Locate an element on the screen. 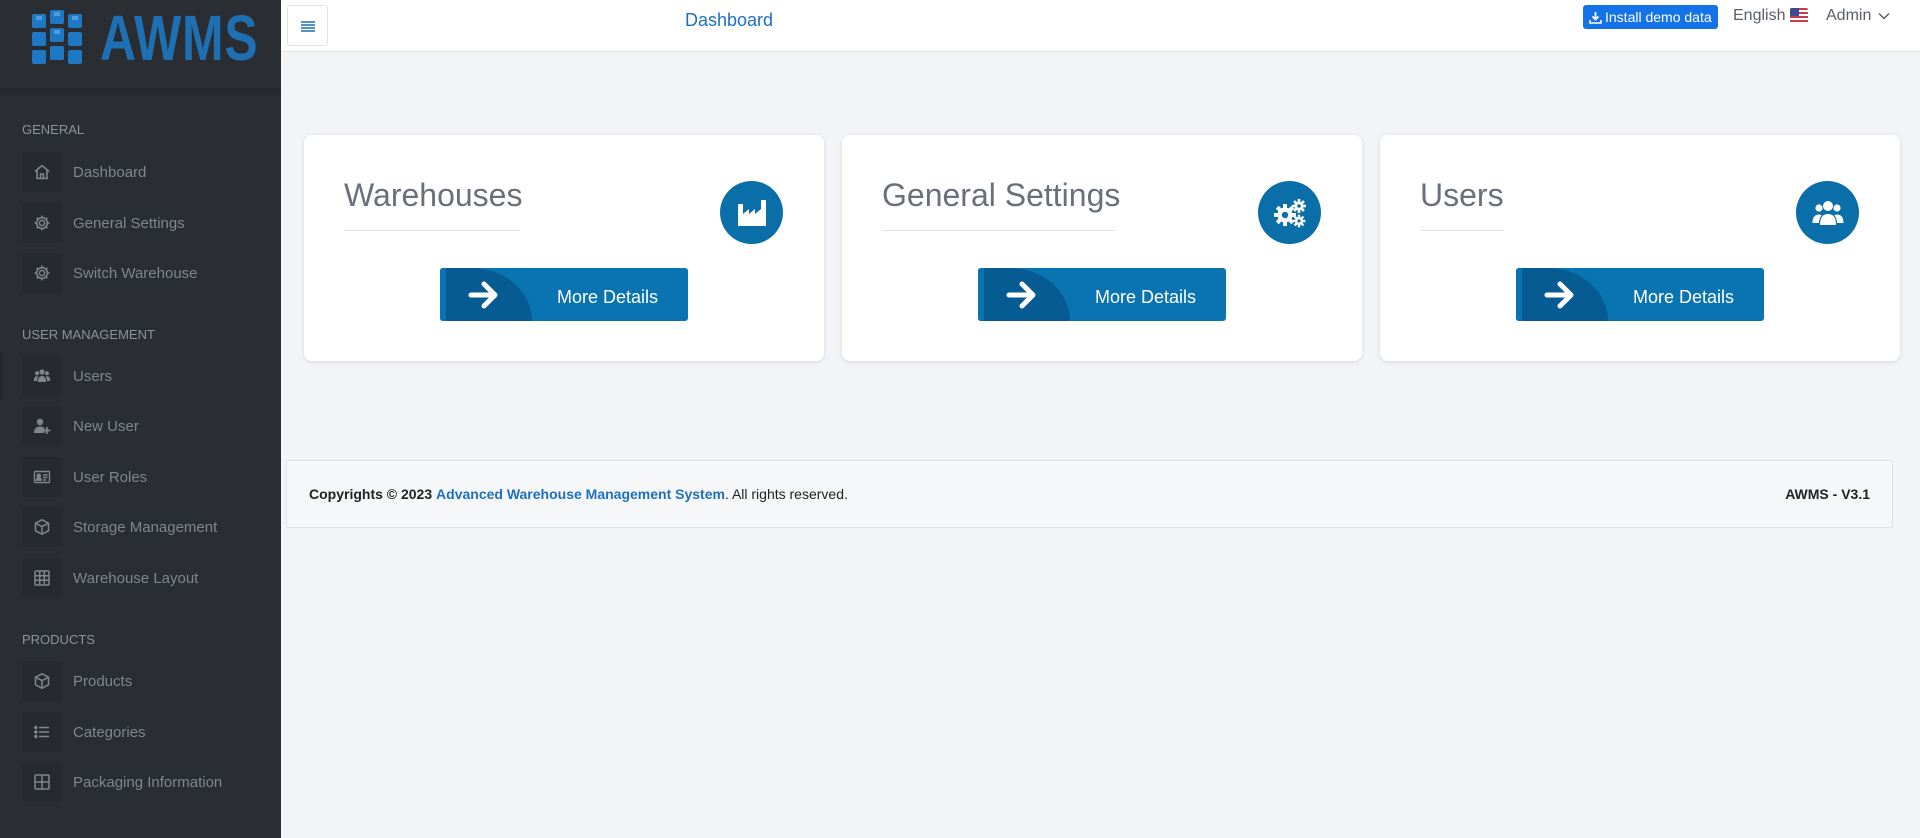  grid-plus-icon is located at coordinates (42, 782).